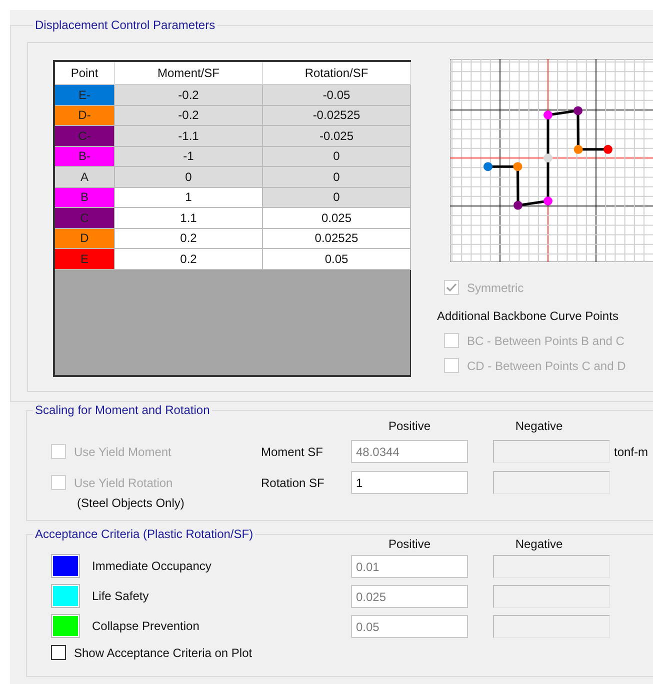 Image resolution: width=653 pixels, height=684 pixels. What do you see at coordinates (528, 316) in the screenshot?
I see `section-label: Additional Backbone Curve Points` at bounding box center [528, 316].